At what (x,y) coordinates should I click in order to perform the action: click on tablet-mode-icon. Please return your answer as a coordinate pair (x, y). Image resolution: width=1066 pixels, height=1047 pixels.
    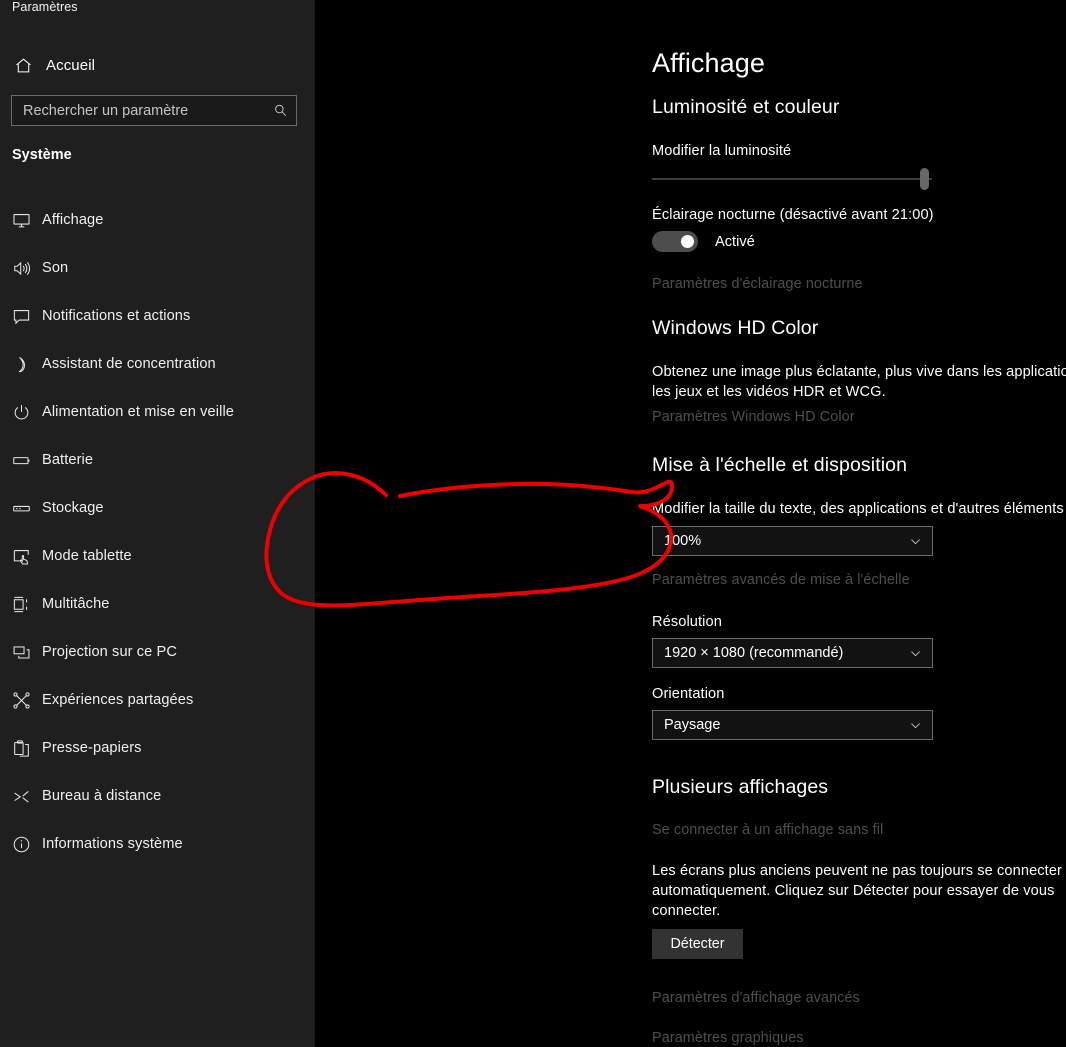
    Looking at the image, I should click on (21, 556).